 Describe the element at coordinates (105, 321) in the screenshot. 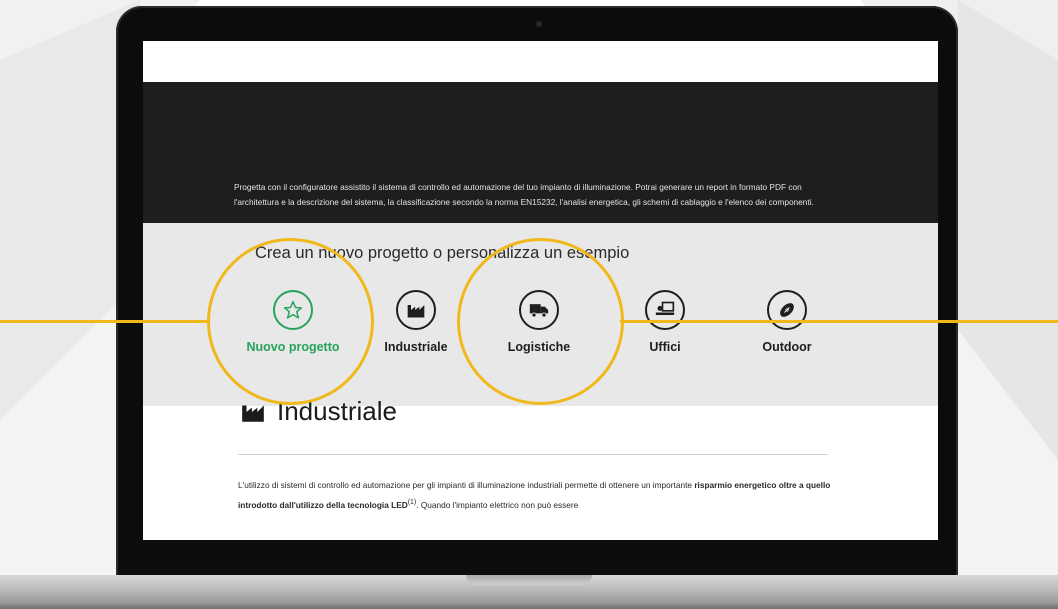

I see `highlight-line-left` at that location.